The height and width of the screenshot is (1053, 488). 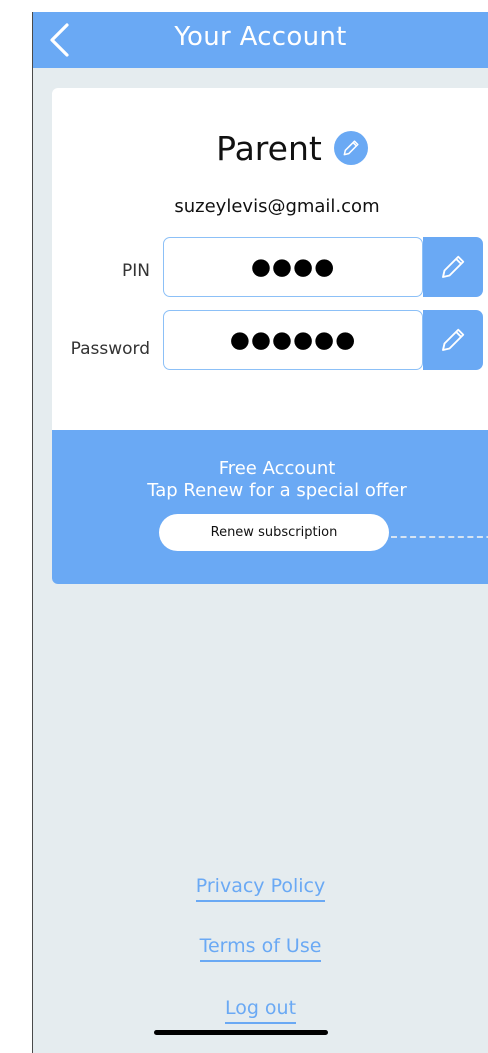 I want to click on page-title: Your Account, so click(x=260, y=37).